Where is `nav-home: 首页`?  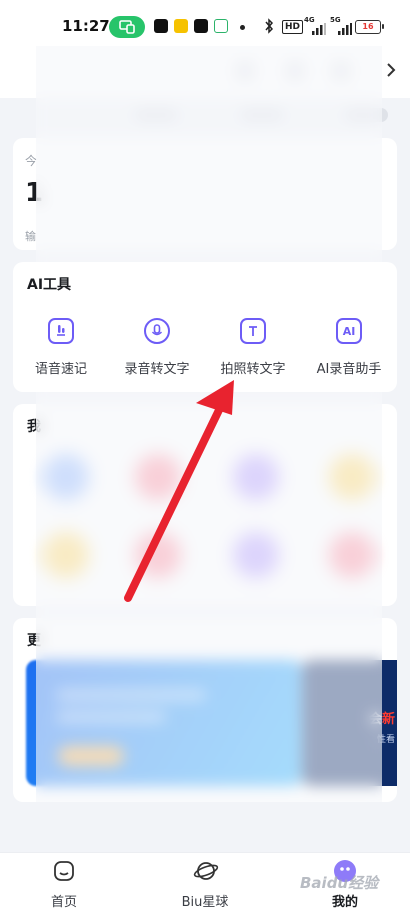
nav-home: 首页 is located at coordinates (64, 884).